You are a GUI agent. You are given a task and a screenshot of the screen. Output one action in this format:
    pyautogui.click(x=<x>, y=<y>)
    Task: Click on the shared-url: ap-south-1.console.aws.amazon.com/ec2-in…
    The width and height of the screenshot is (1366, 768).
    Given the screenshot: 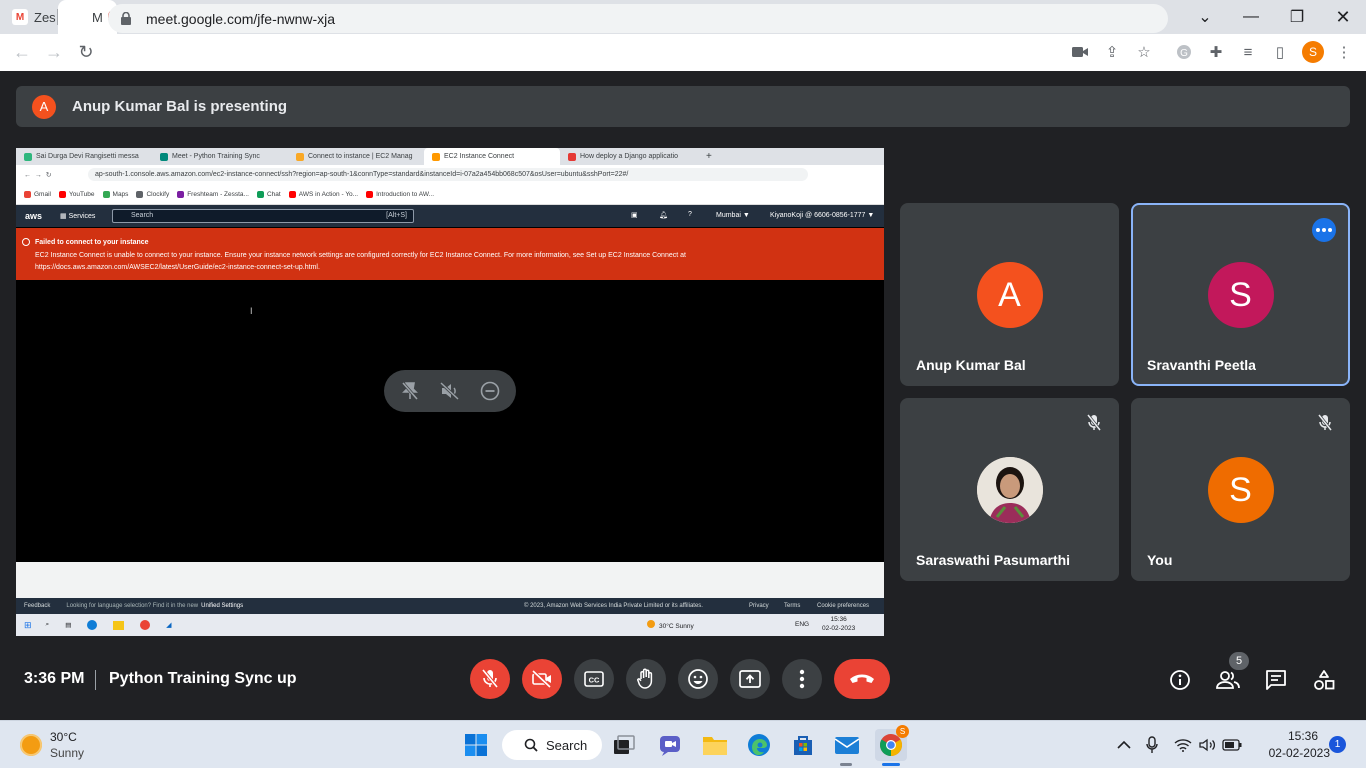 What is the action you would take?
    pyautogui.click(x=448, y=174)
    